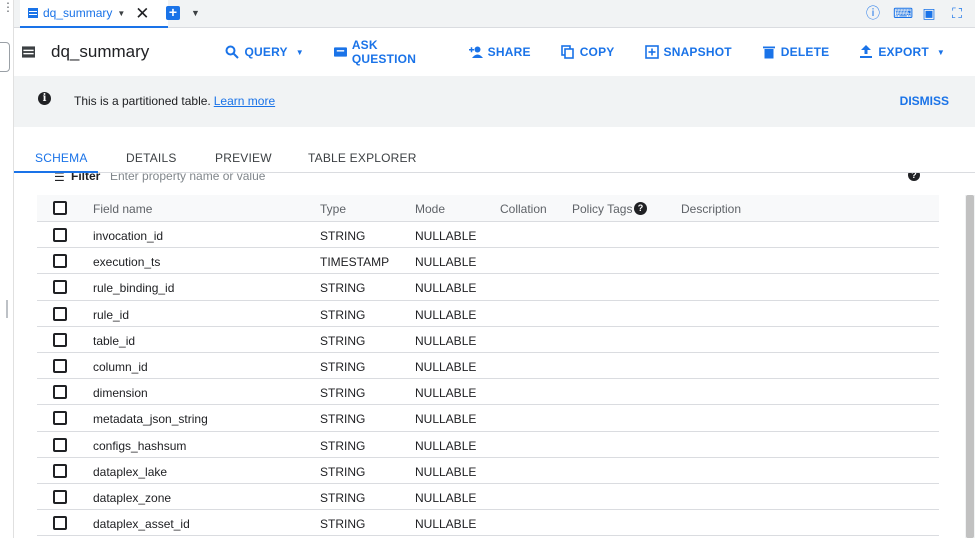  Describe the element at coordinates (127, 262) in the screenshot. I see `field-name: execution_ts` at that location.